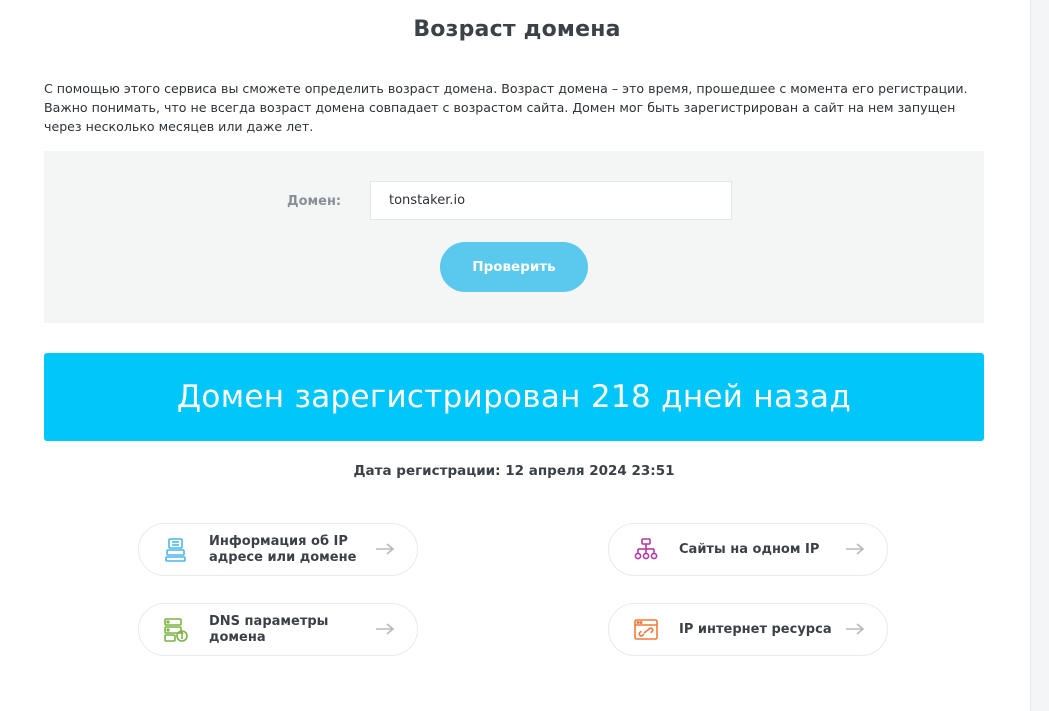  I want to click on link-label: Сайты на одном IP, so click(749, 549).